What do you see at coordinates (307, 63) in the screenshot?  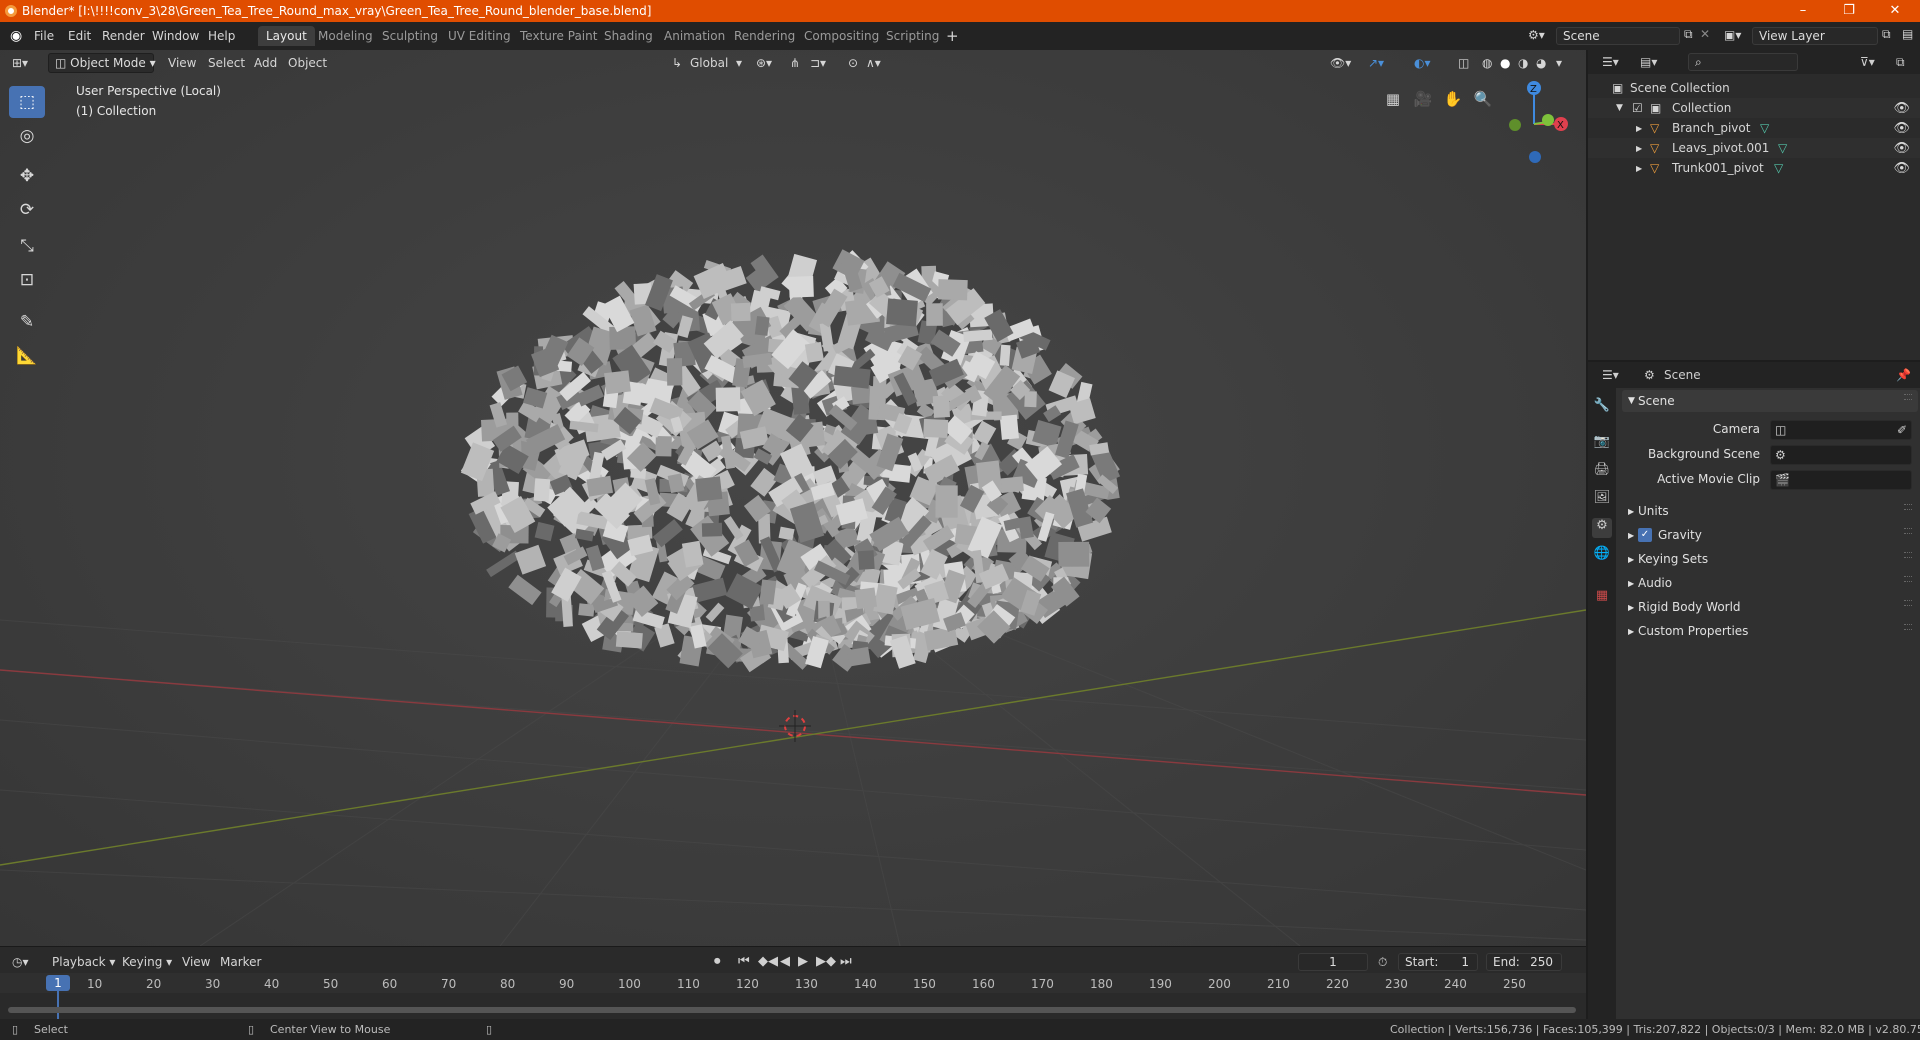 I see `menu-object: Object` at bounding box center [307, 63].